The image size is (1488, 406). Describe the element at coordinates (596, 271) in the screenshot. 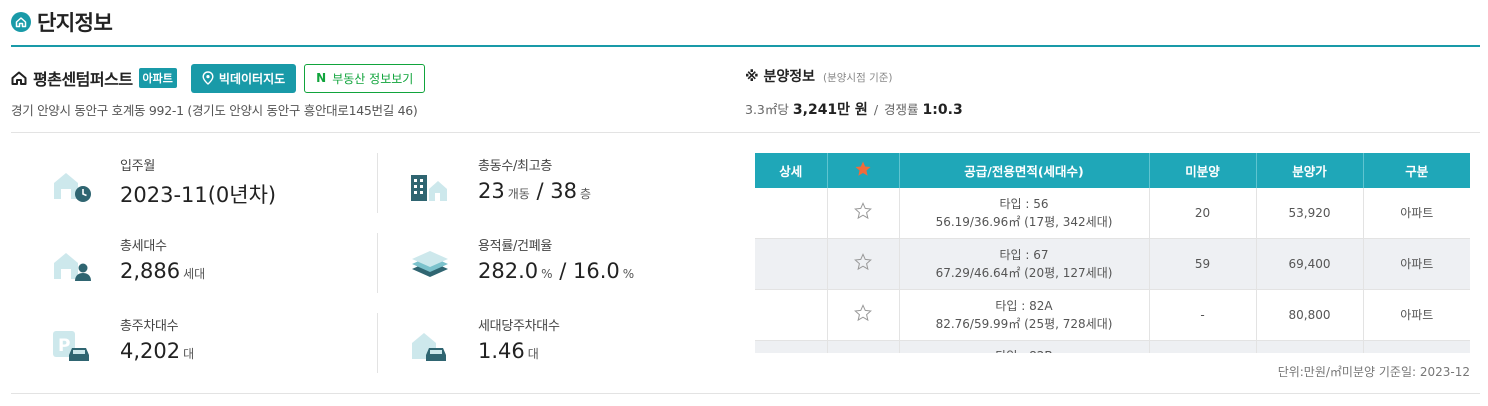

I see `building-coverage: 16.0` at that location.